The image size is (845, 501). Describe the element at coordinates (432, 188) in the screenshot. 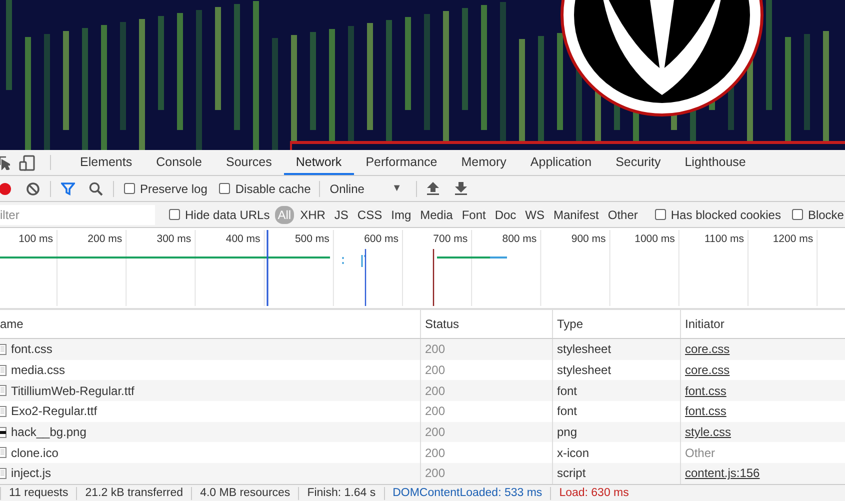

I see `upload-icon` at that location.